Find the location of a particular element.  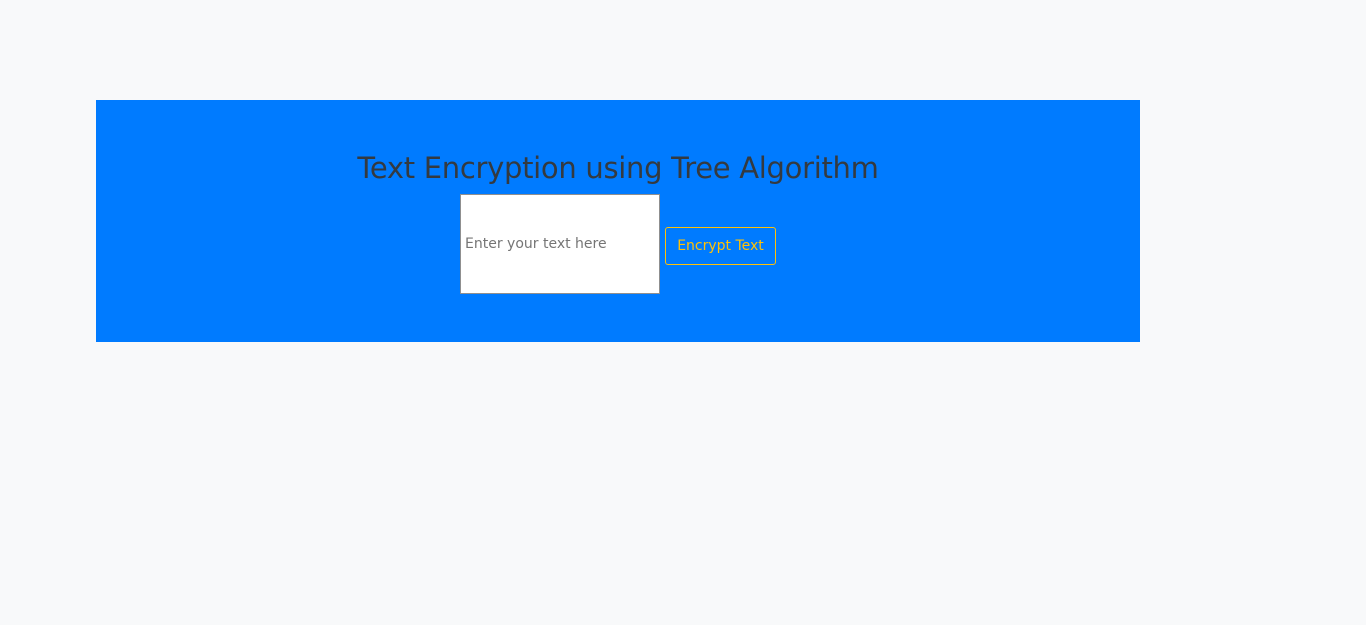

encrypt-text-button: Encrypt Text is located at coordinates (720, 246).